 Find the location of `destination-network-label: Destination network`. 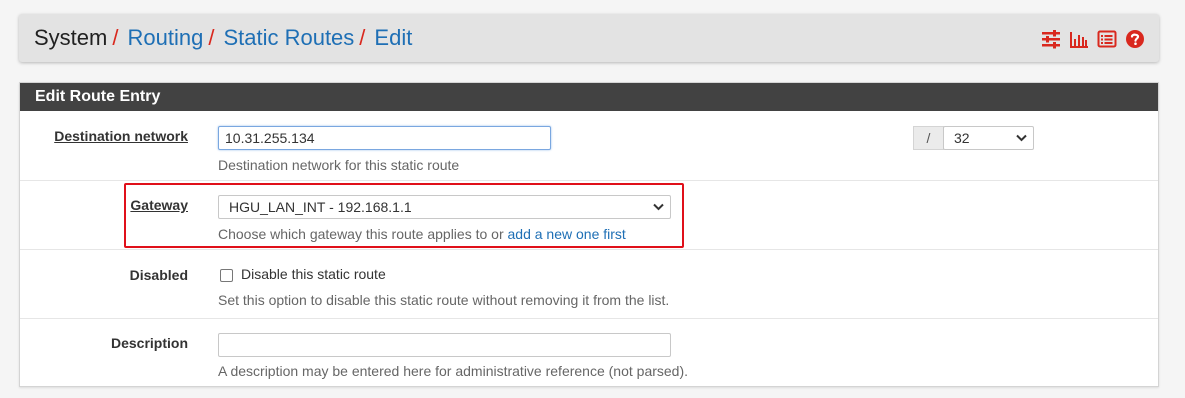

destination-network-label: Destination network is located at coordinates (121, 136).